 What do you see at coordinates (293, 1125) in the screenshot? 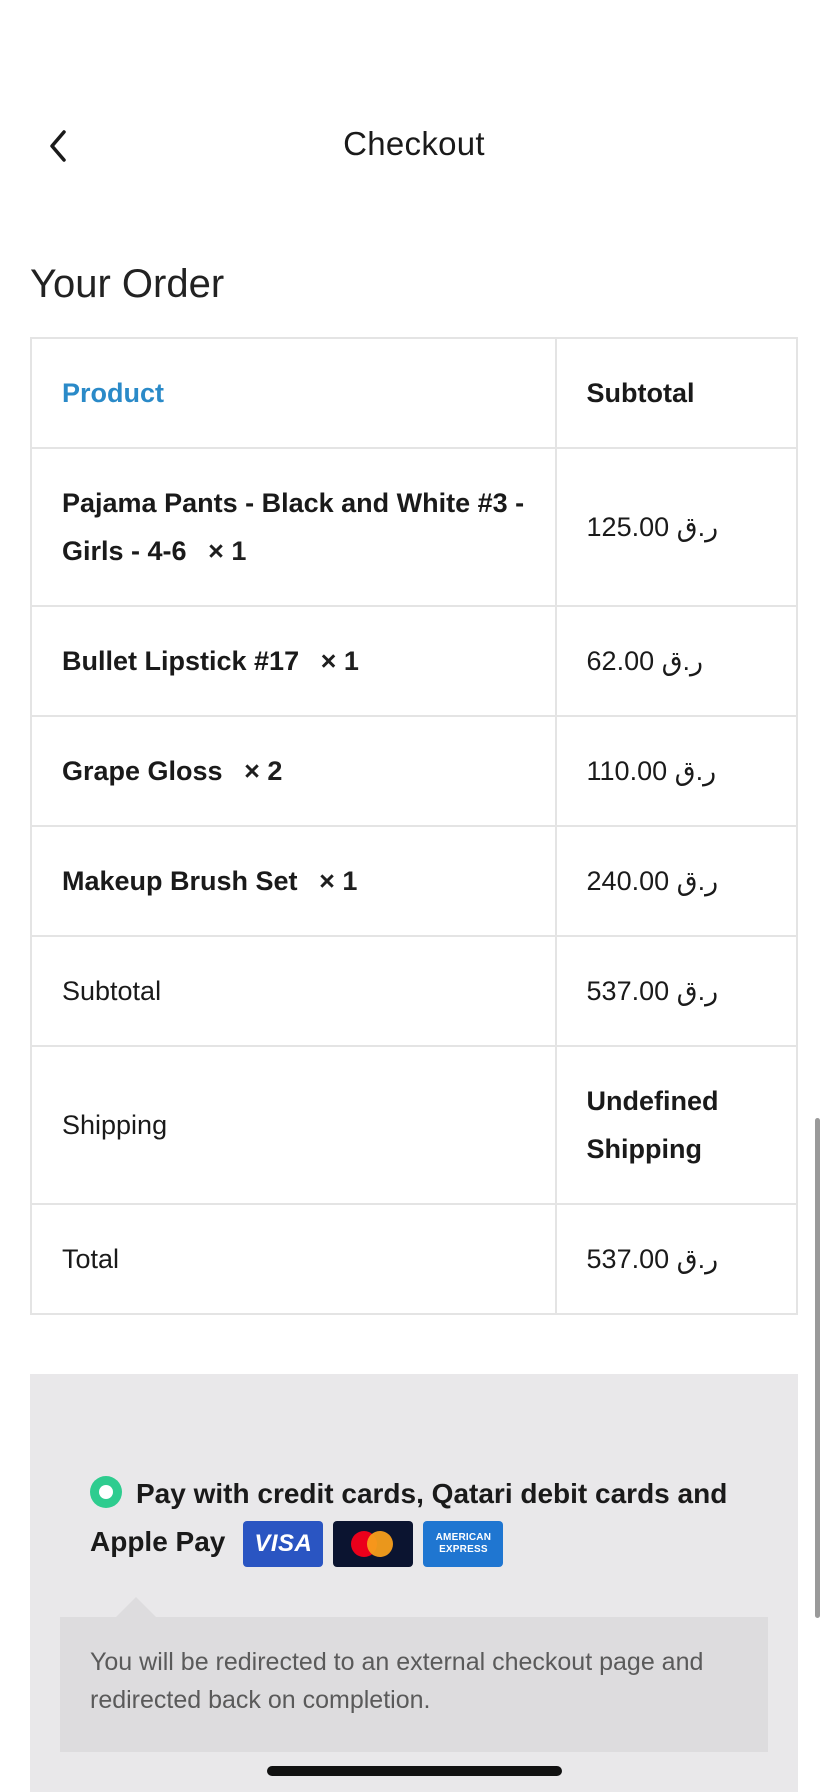
I see `shipping-label: Shipping` at bounding box center [293, 1125].